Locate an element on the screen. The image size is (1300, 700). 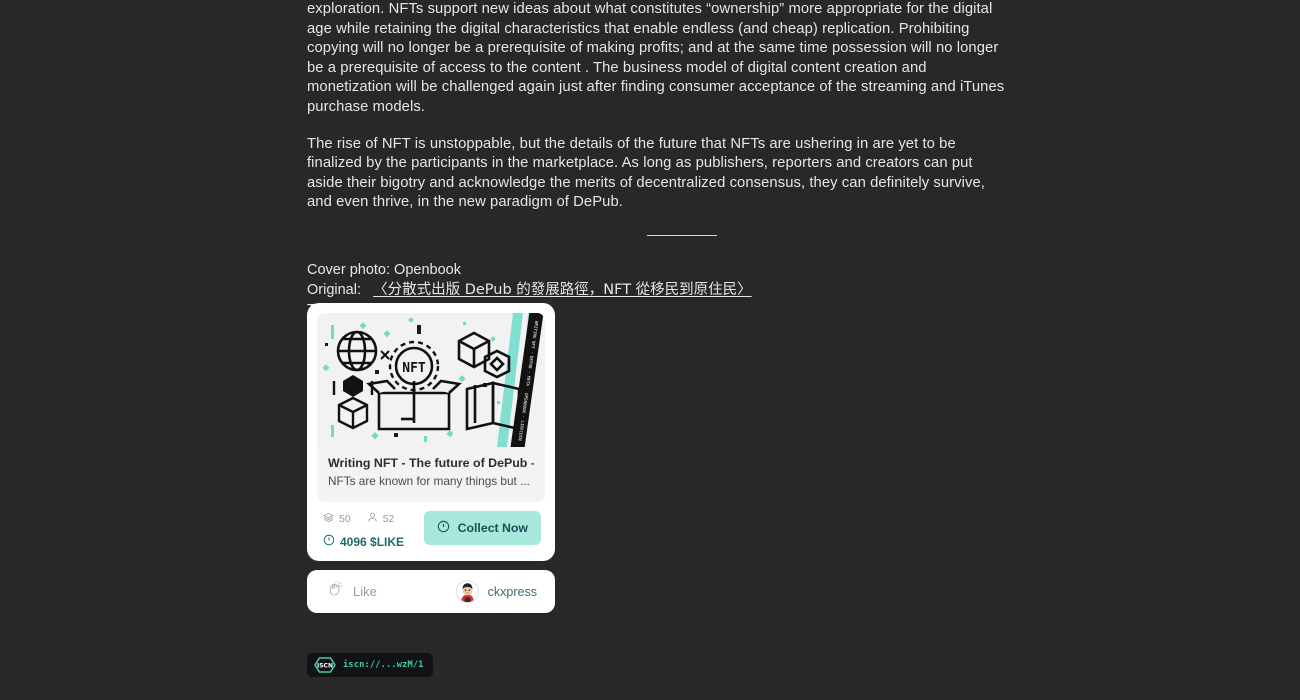
original-article-link: 〈分散式出版 DePub 的發展路徑，NFT 從移民到原住民〉 is located at coordinates (562, 290).